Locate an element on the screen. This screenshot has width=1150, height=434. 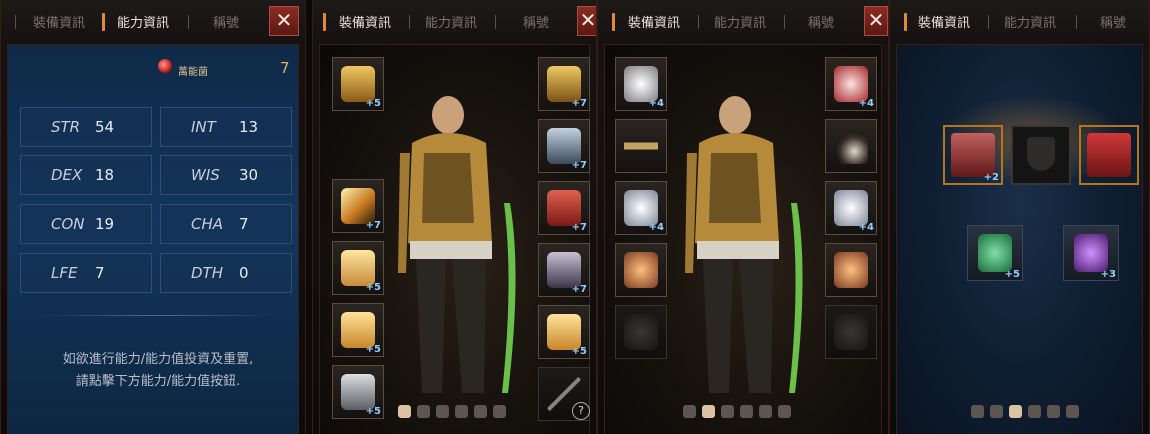
silver-ring-icon is located at coordinates (851, 208).